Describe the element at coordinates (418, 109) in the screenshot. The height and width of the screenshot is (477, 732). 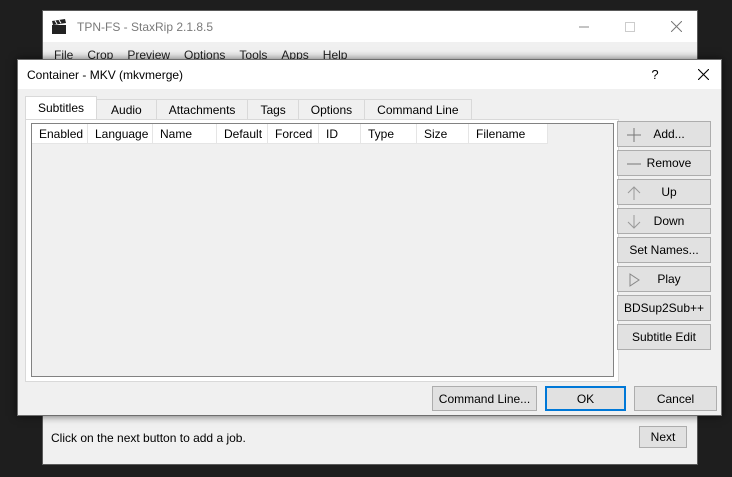
I see `tab-command-line: Command Line` at that location.